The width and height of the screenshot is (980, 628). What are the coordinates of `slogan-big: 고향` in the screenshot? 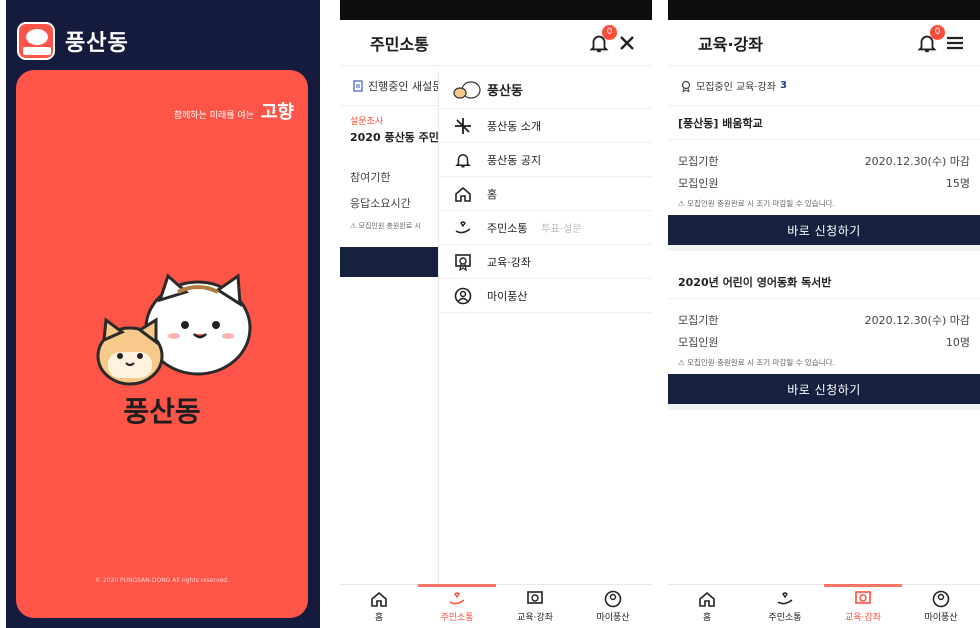 It's located at (277, 112).